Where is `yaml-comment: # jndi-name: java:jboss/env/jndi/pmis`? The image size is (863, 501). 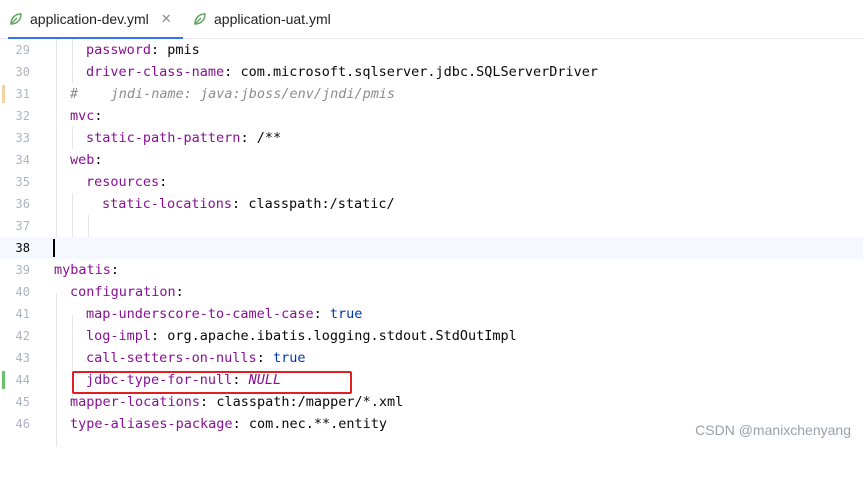 yaml-comment: # jndi-name: java:jboss/env/jndi/pmis is located at coordinates (233, 94).